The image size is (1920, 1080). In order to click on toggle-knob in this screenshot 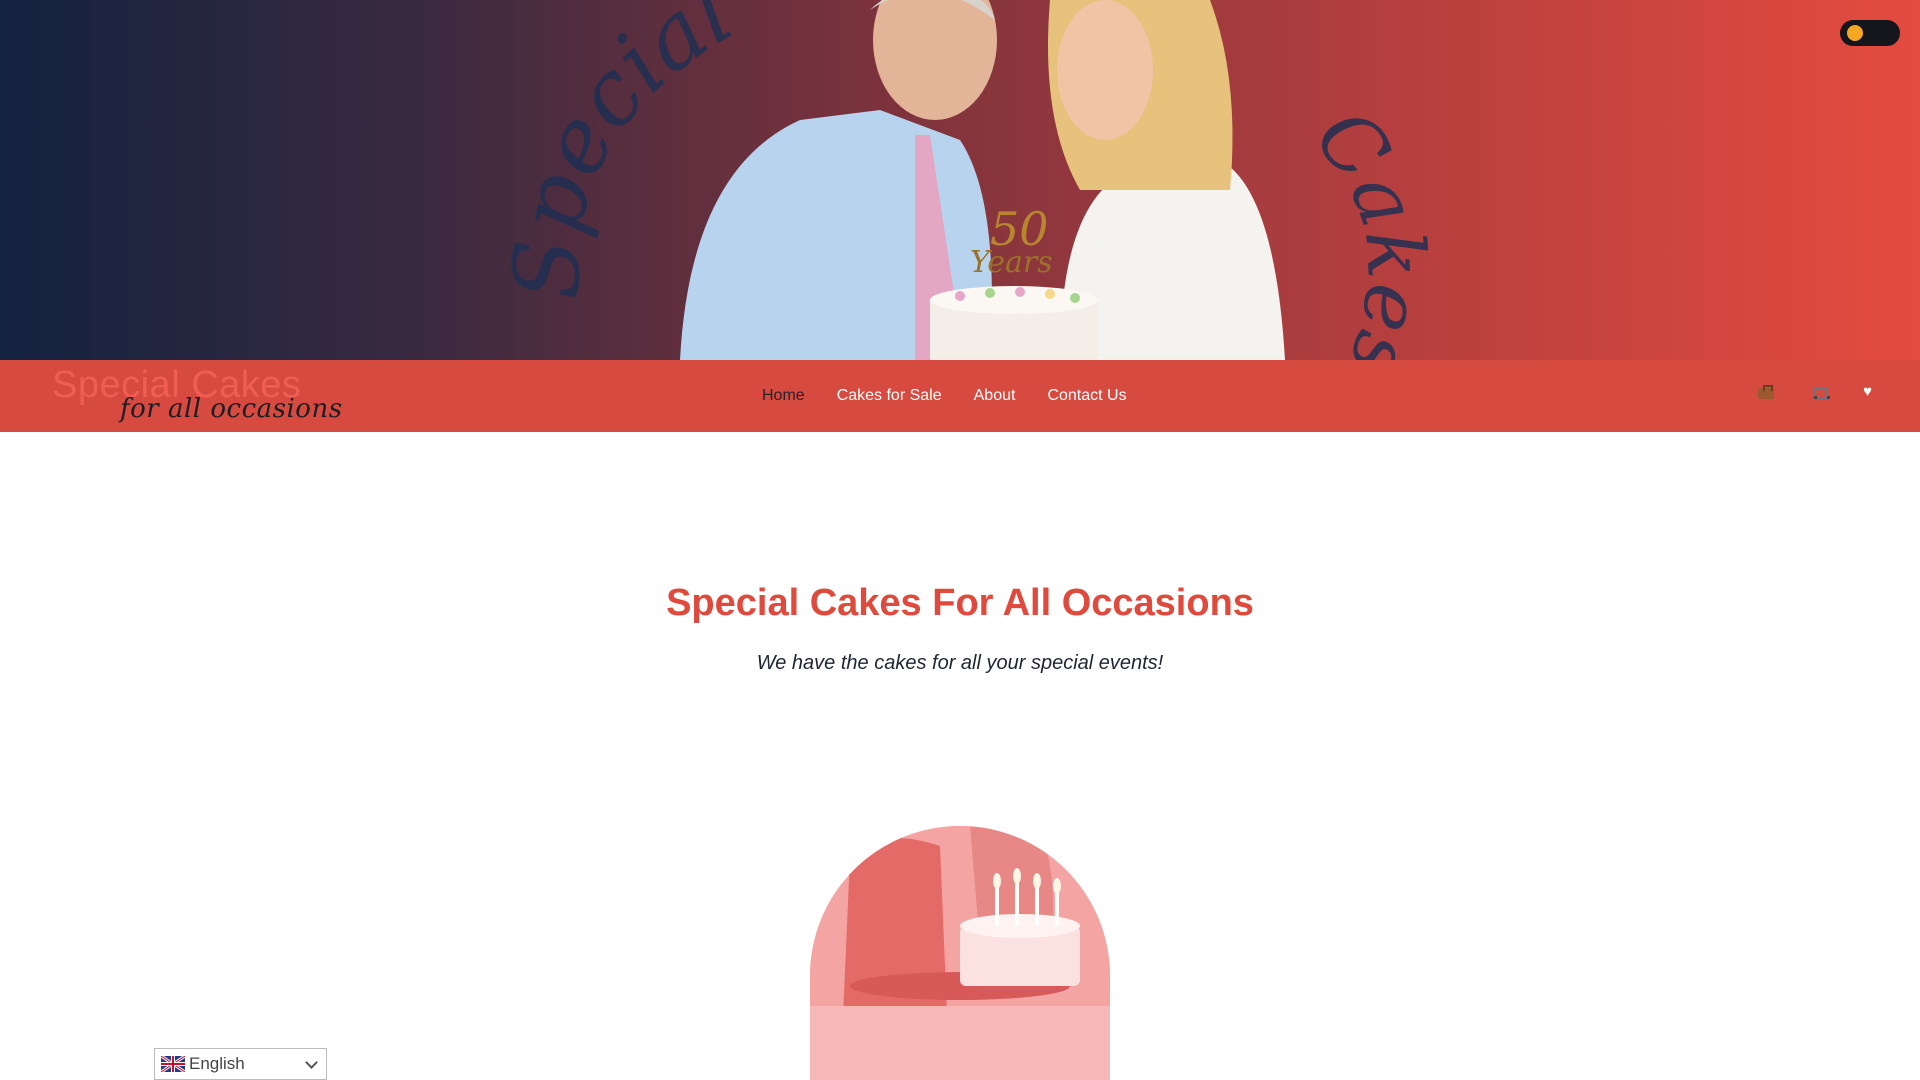, I will do `click(1855, 33)`.